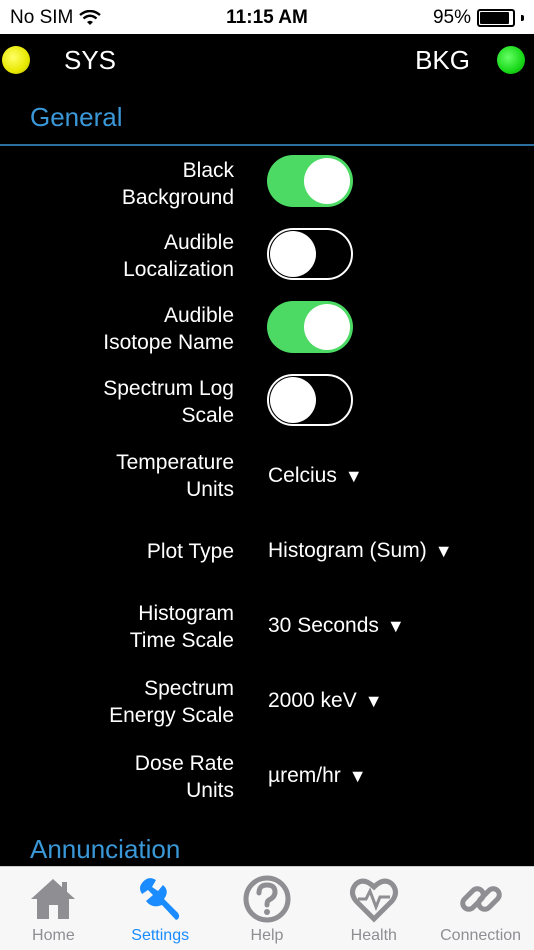  I want to click on sys-label: SYS, so click(90, 60).